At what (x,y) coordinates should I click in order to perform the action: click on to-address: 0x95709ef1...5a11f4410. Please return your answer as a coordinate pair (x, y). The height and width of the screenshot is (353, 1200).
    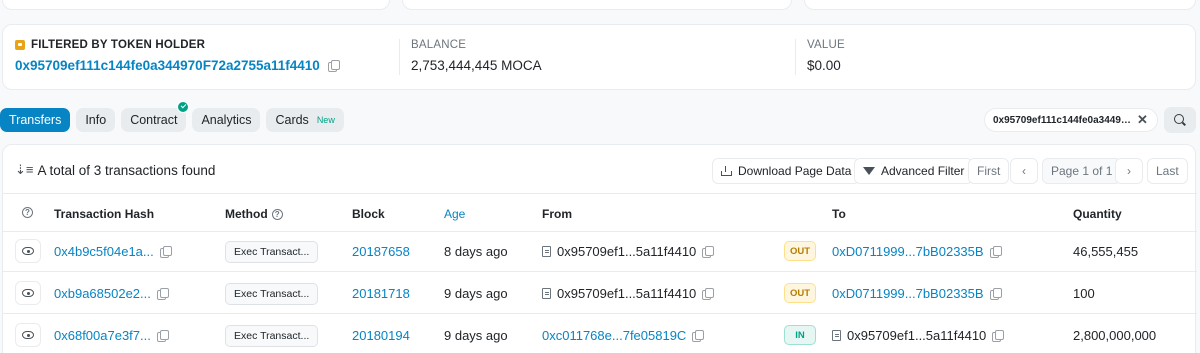
    Looking at the image, I should click on (918, 335).